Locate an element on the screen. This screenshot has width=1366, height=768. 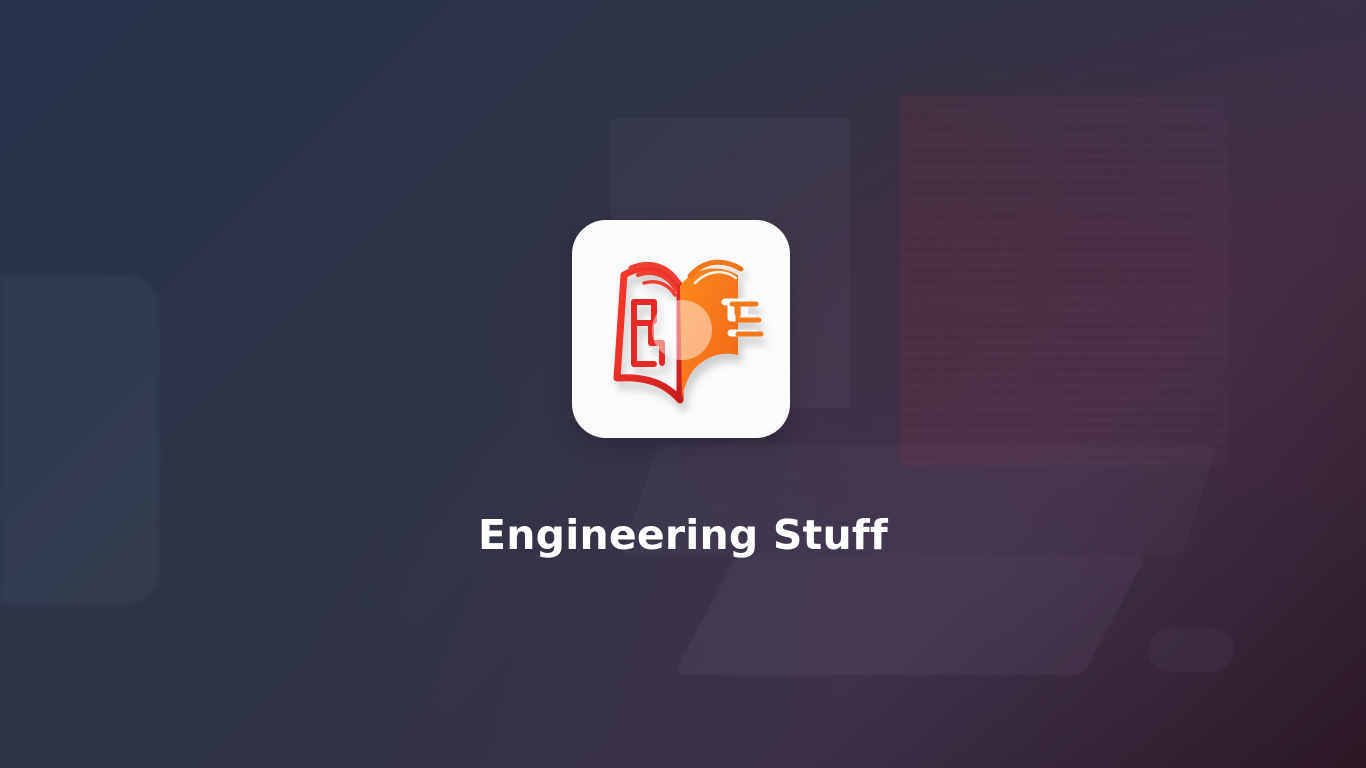
app-title: Engineering Stuff is located at coordinates (683, 535).